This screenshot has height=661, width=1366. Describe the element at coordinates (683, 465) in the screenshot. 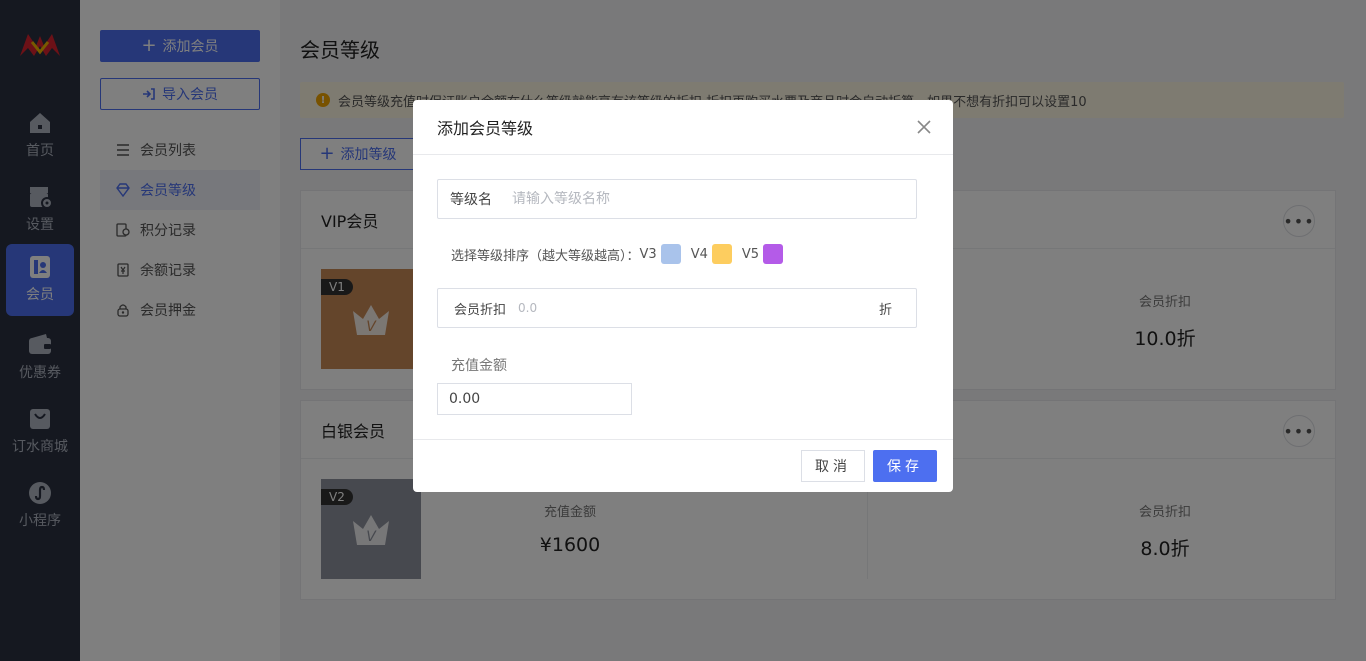

I see `dialog-footer: 取消 保存` at that location.